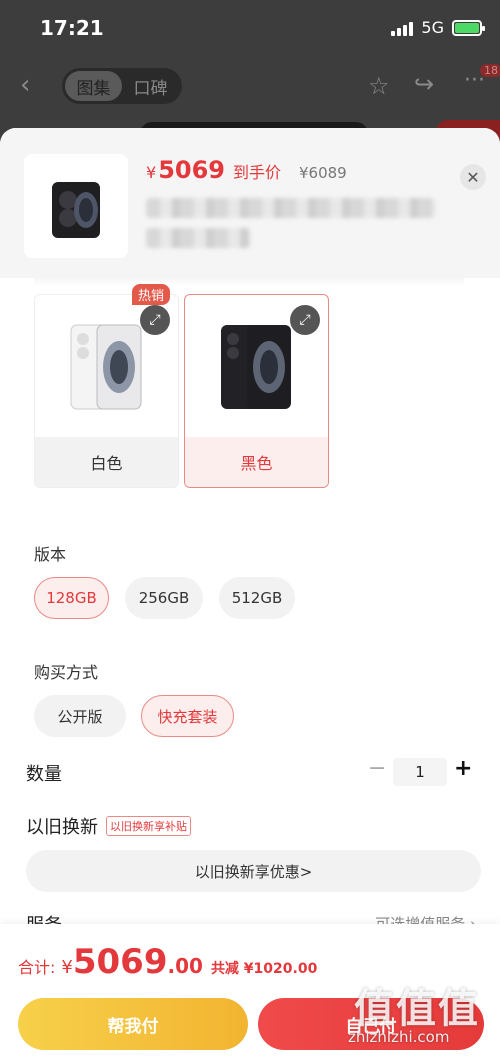 The image size is (500, 1058). I want to click on background-tabs: 图集 口碑, so click(122, 86).